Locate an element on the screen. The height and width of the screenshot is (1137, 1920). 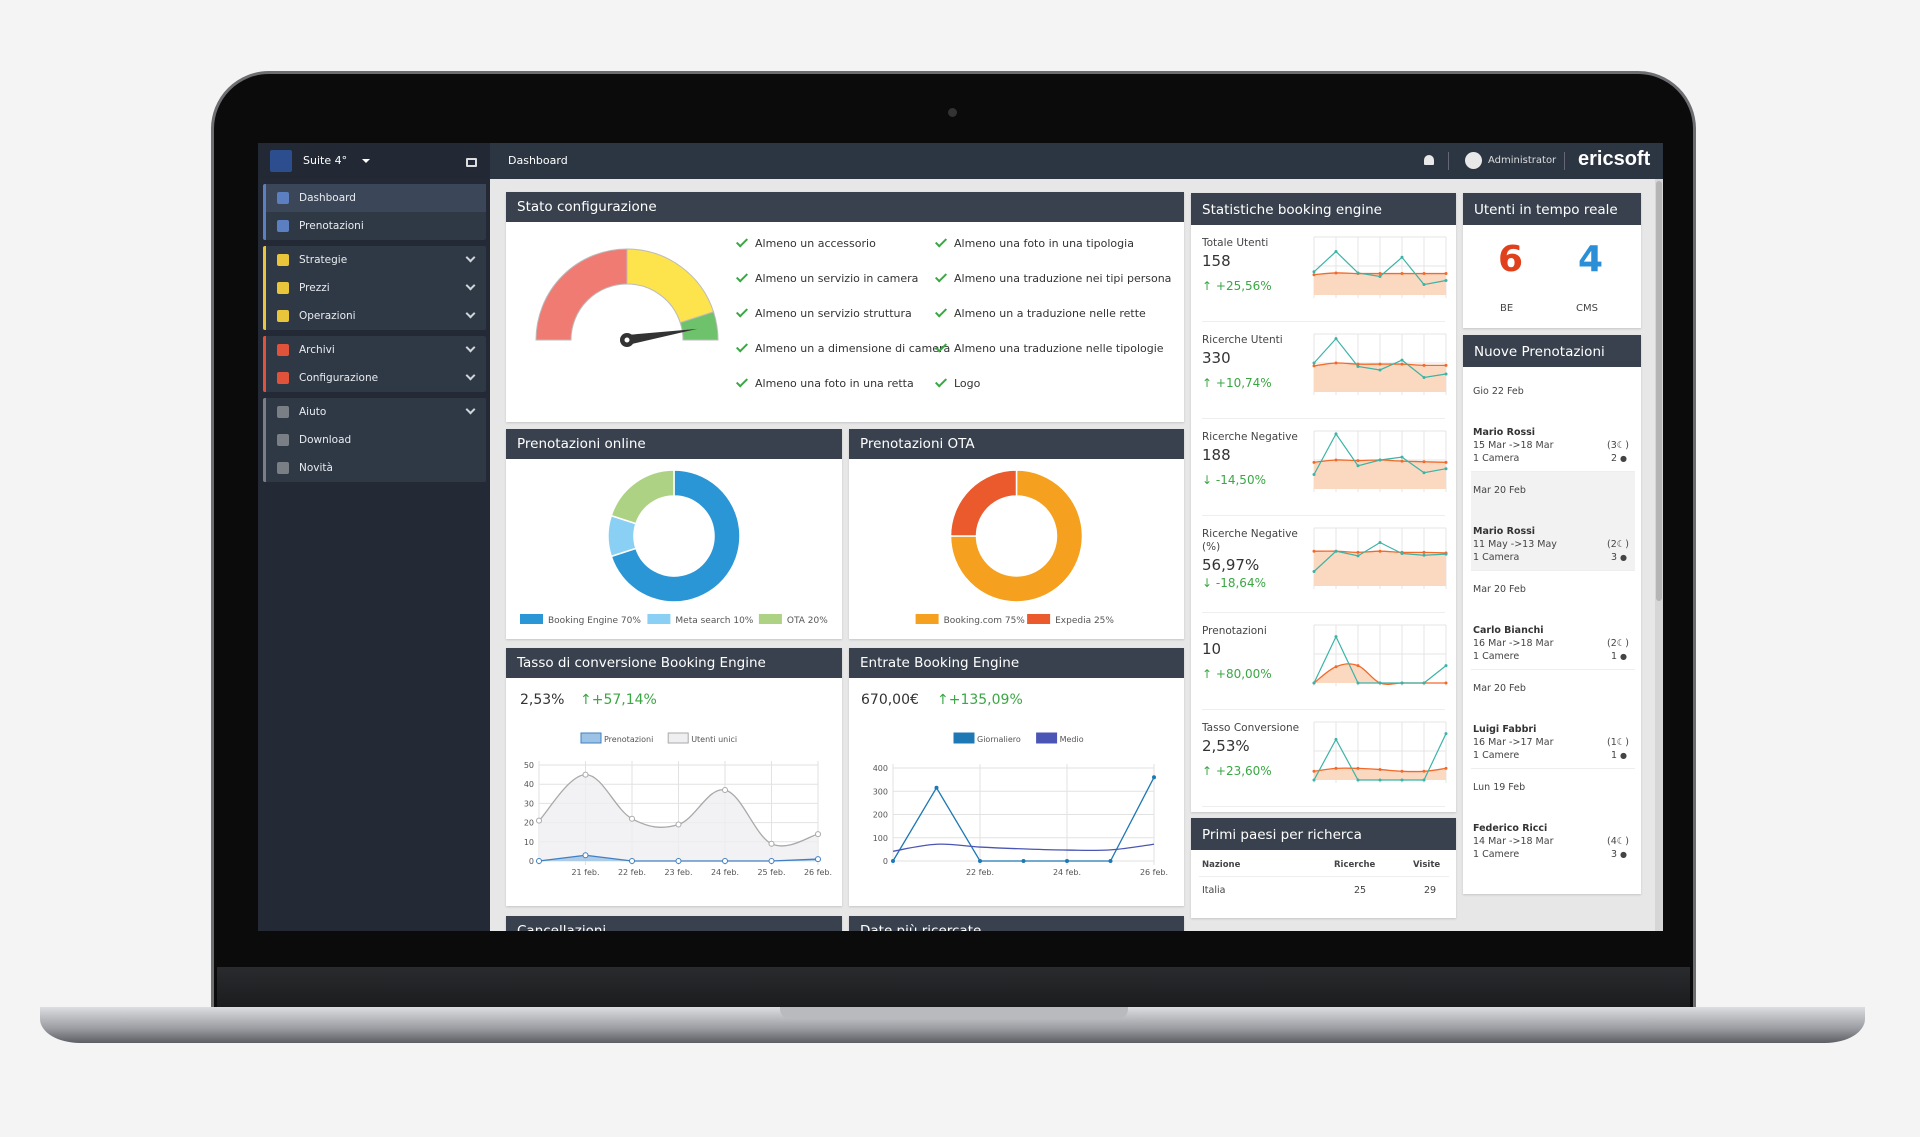
moon-icon: ☾) is located at coordinates (1622, 742).